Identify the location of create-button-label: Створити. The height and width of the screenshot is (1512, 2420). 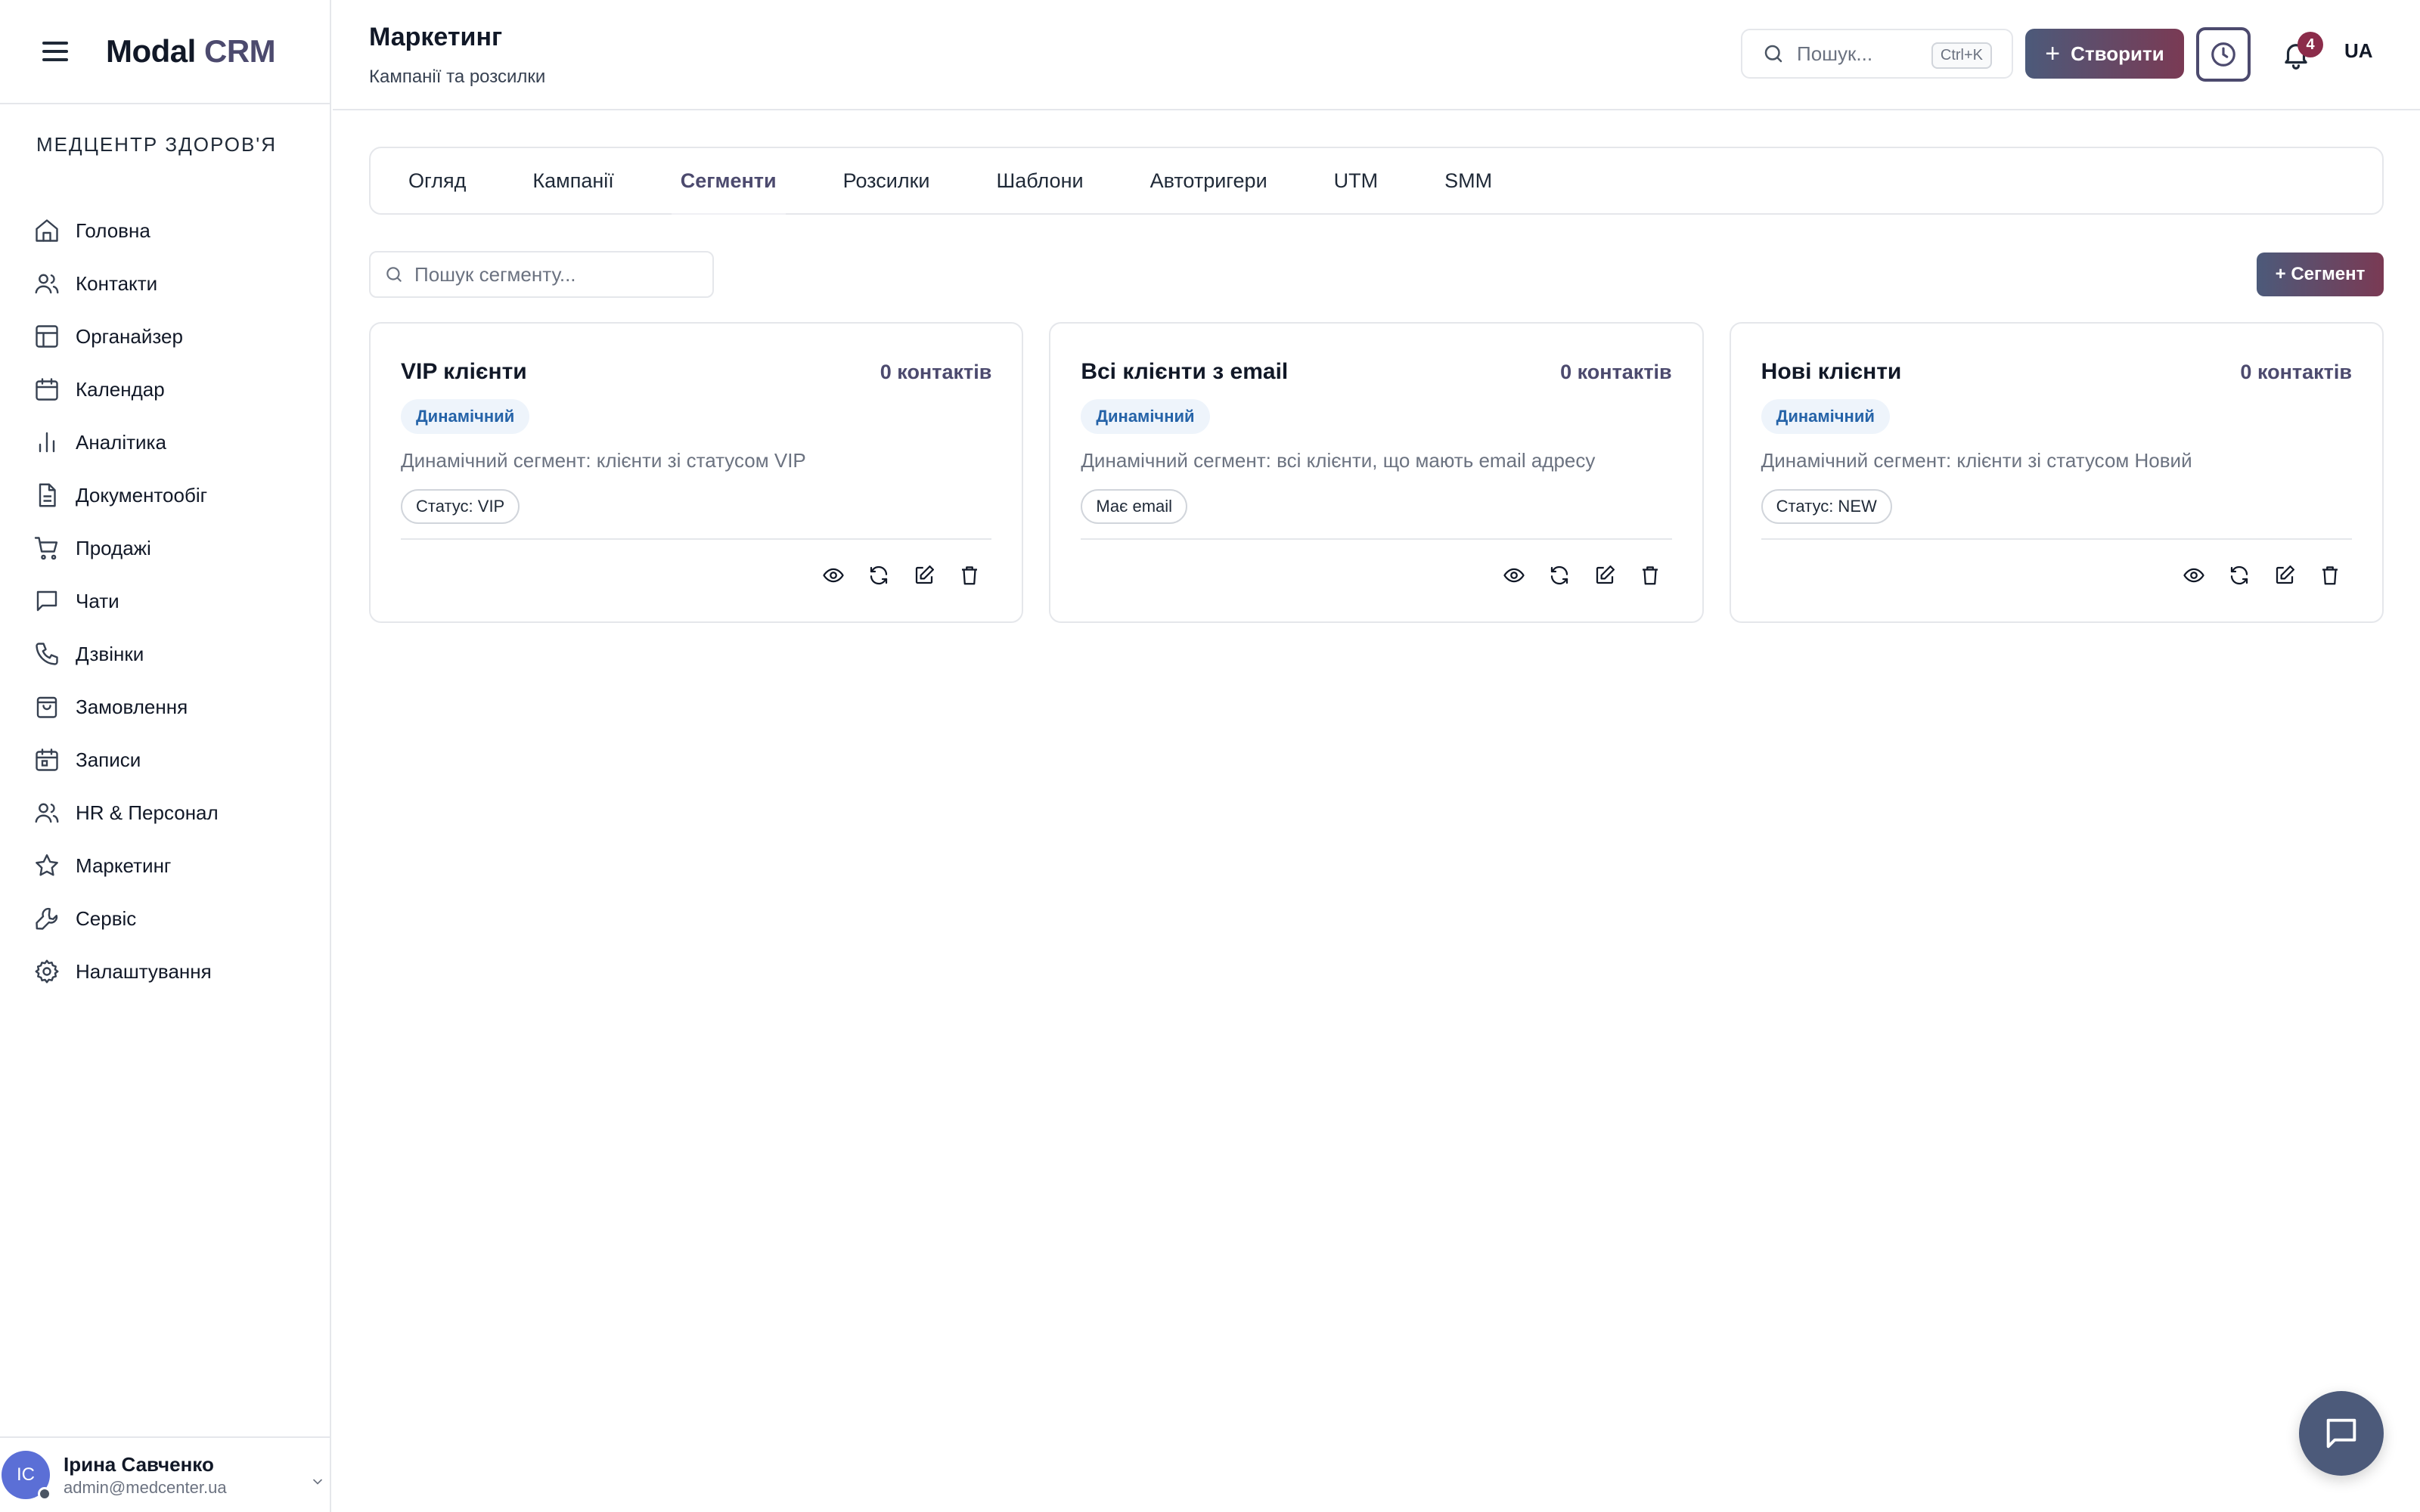
(2117, 54).